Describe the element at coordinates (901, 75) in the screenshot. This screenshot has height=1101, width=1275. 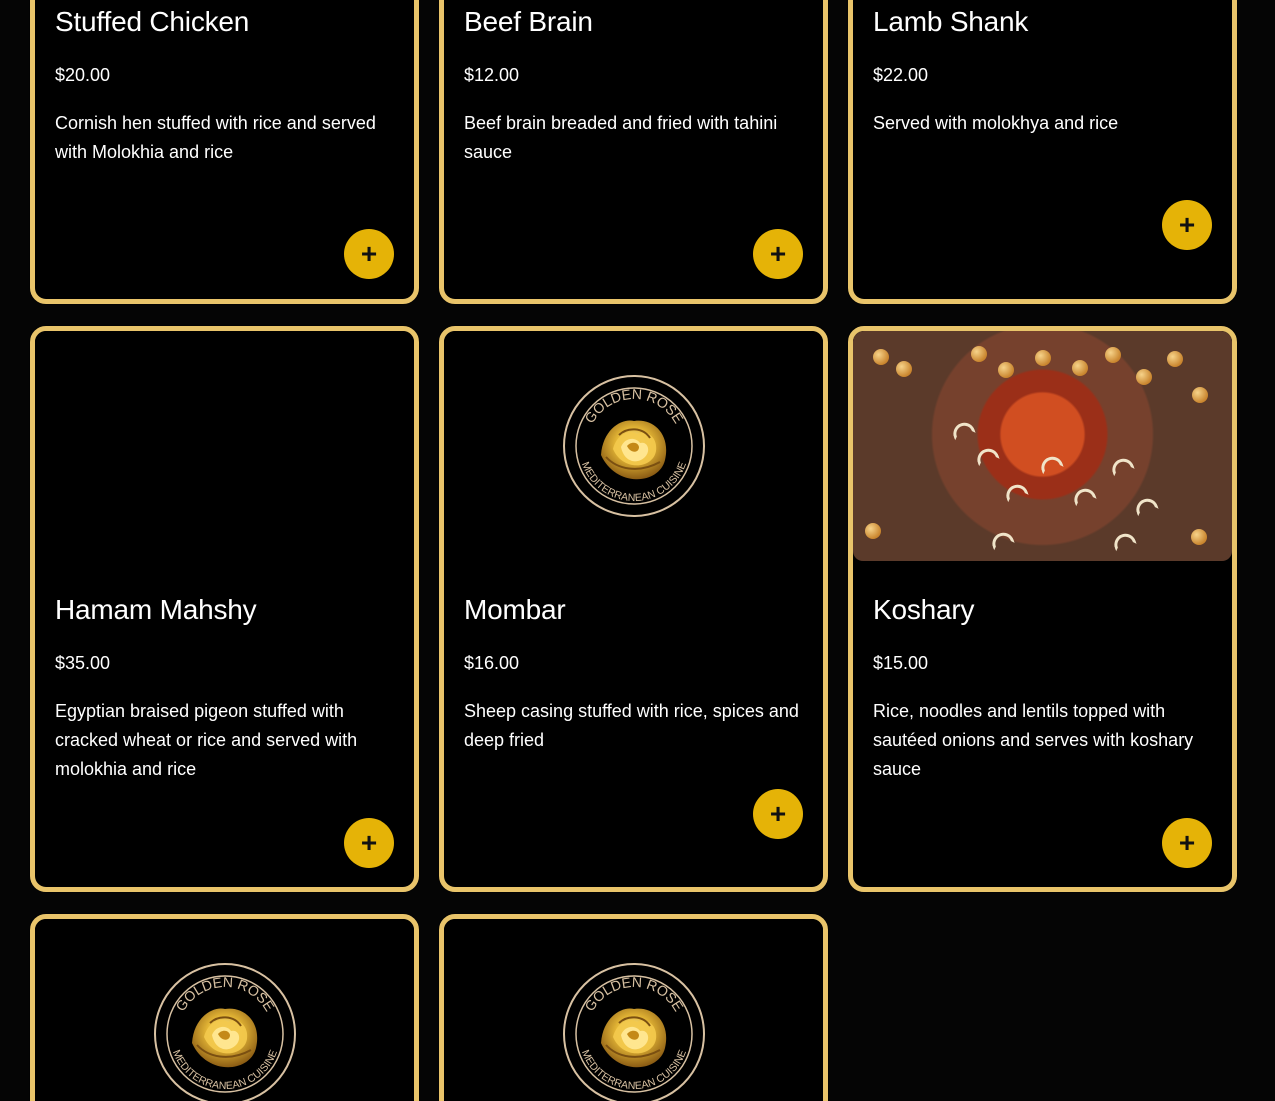
I see `menu-item-price: $22.00` at that location.